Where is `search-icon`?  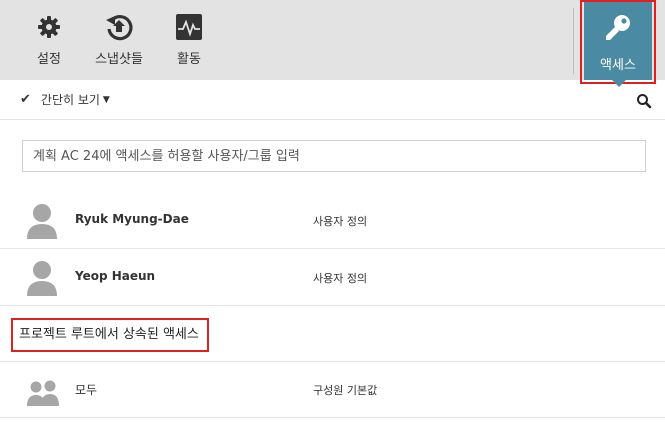
search-icon is located at coordinates (644, 101).